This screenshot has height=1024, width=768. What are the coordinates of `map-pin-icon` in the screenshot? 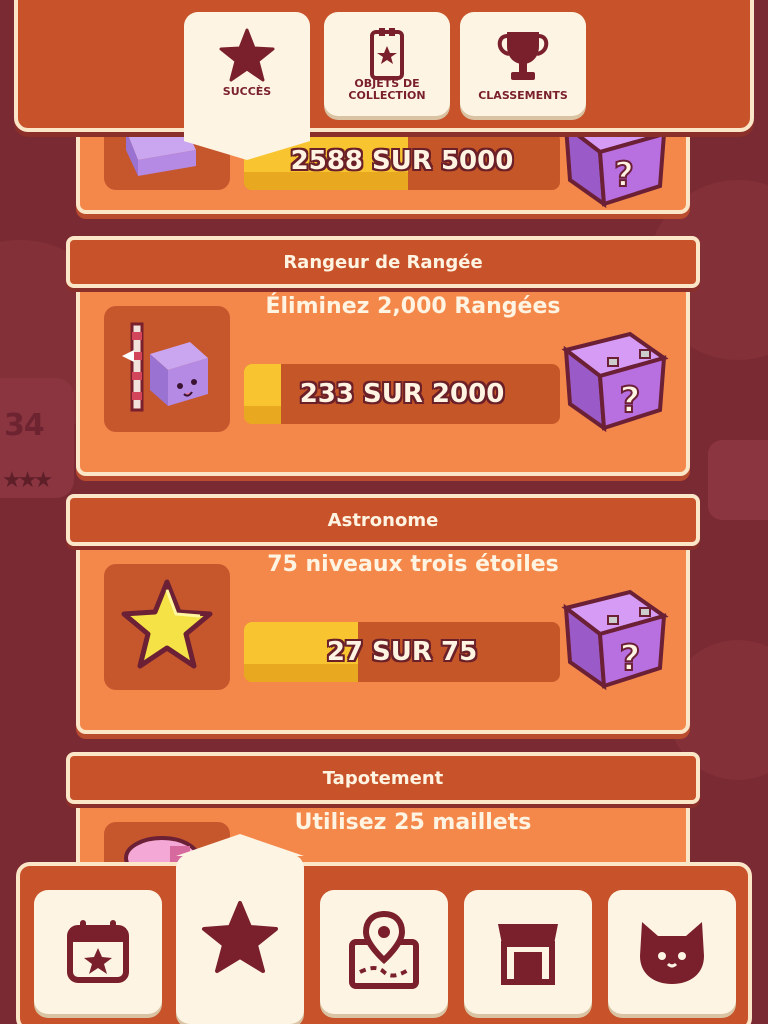 It's located at (384, 949).